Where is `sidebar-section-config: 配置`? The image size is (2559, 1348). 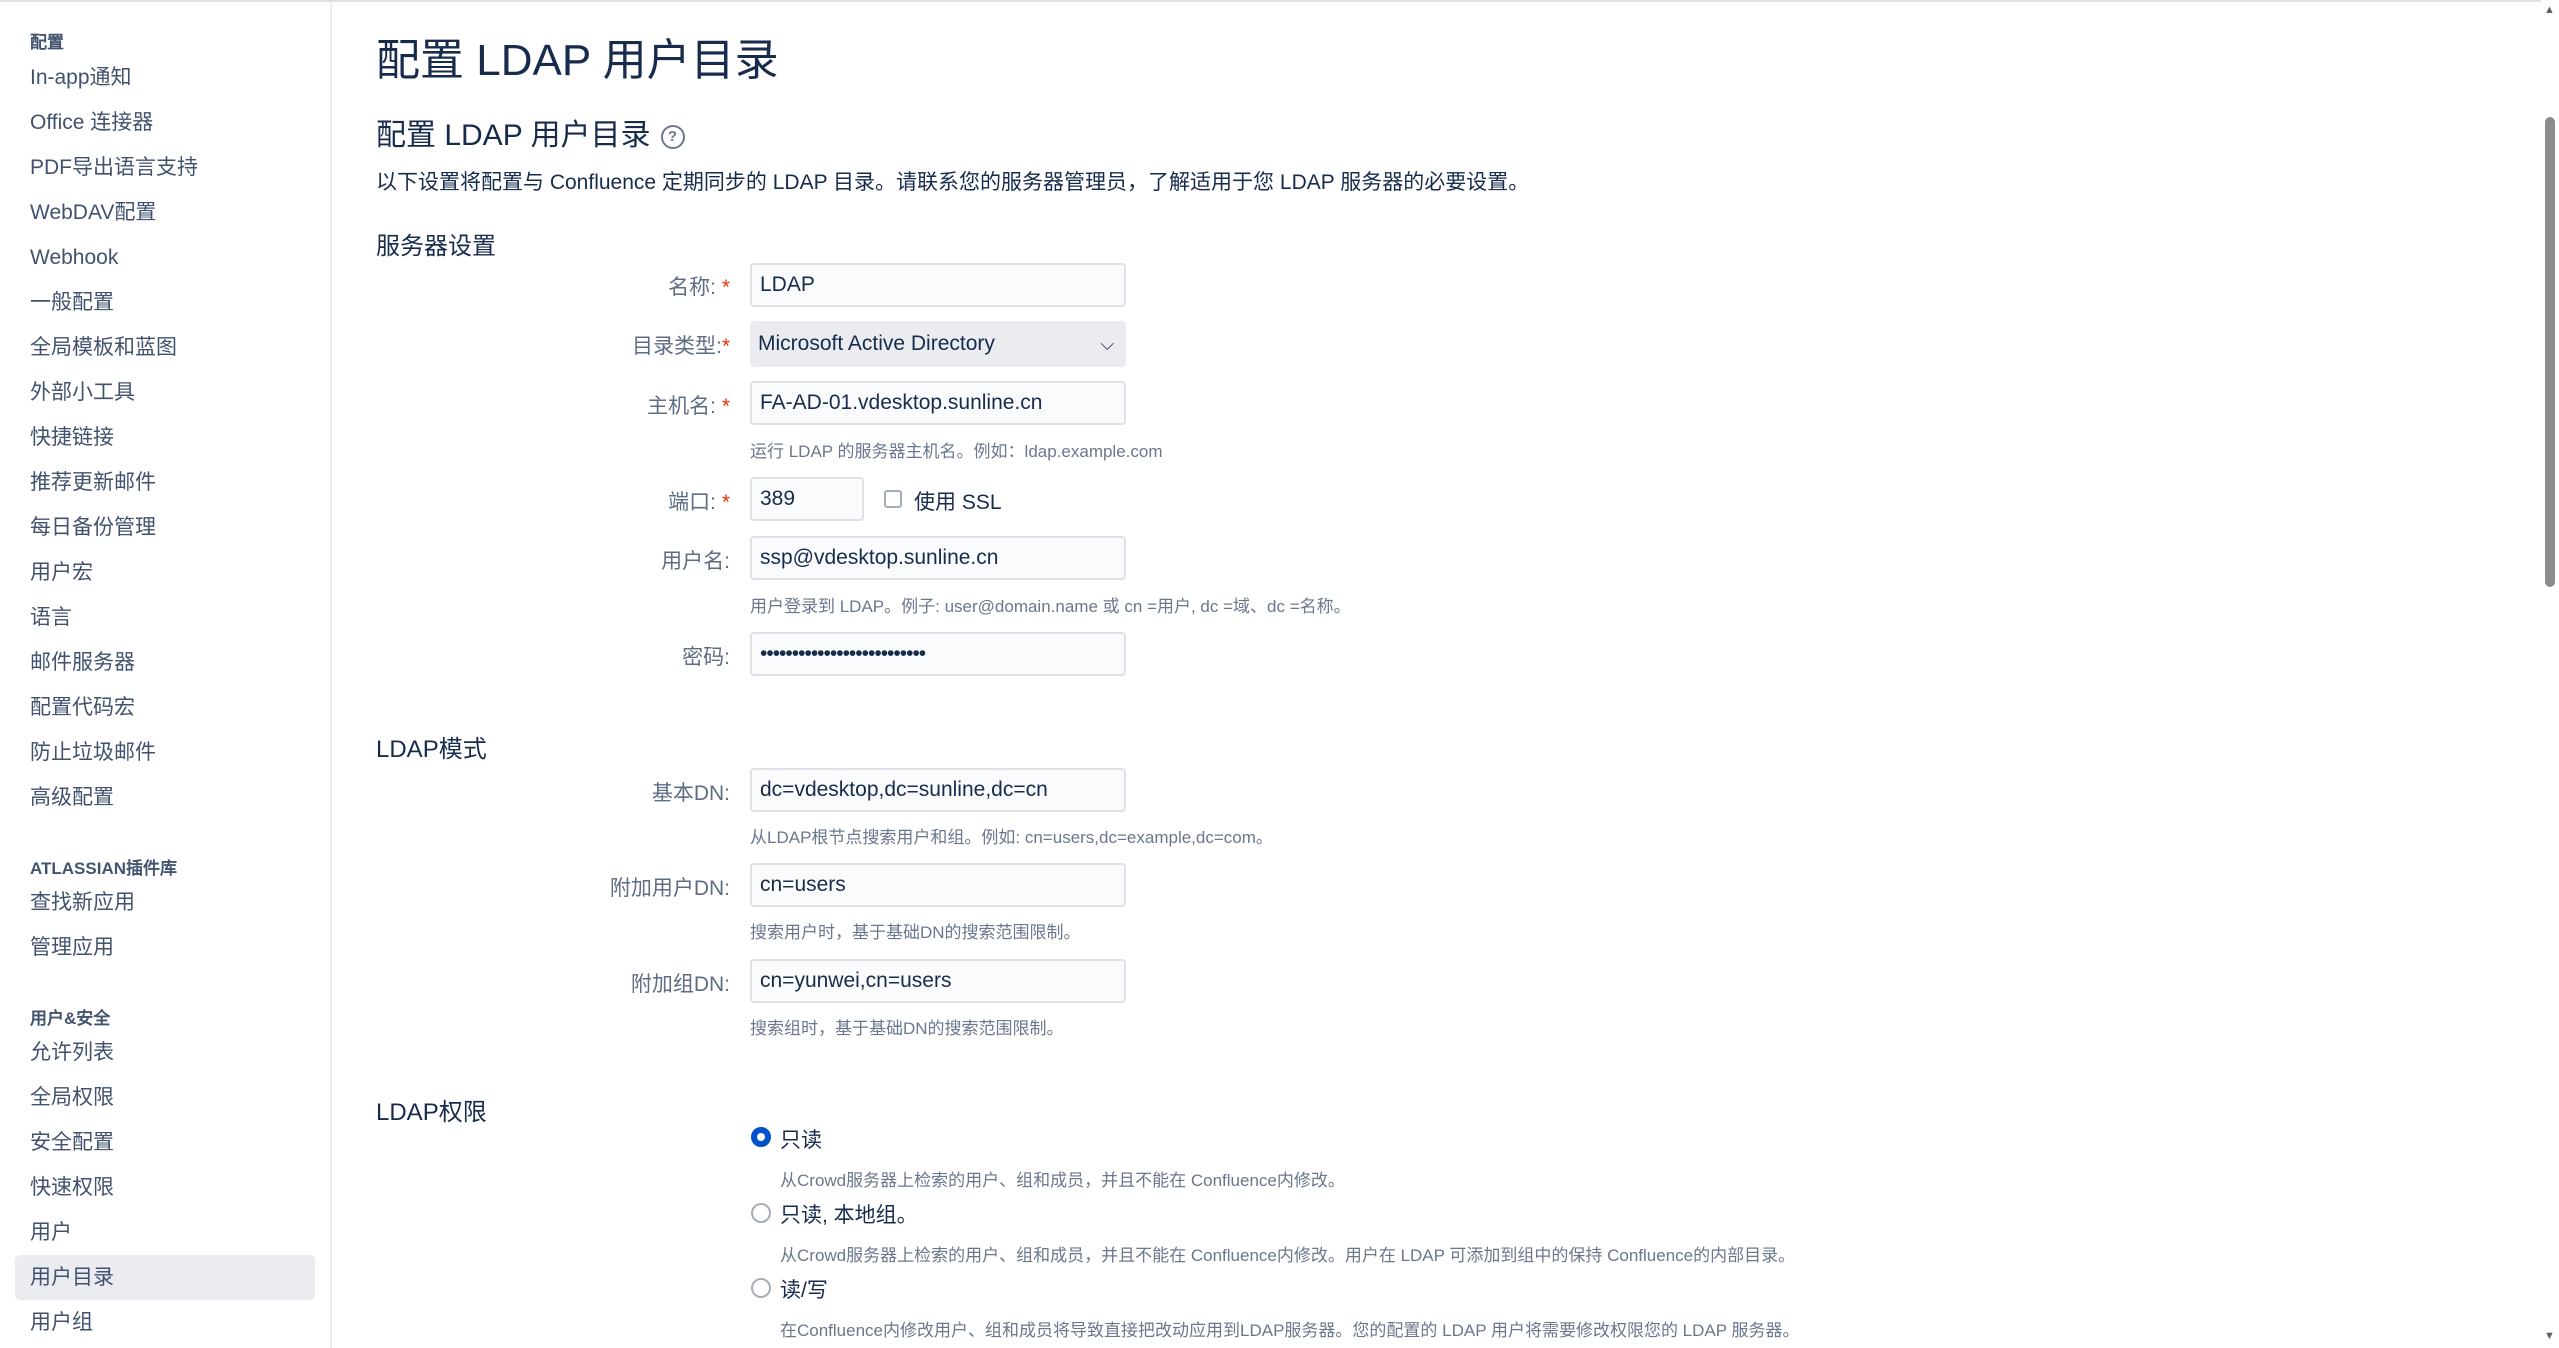
sidebar-section-config: 配置 is located at coordinates (47, 42).